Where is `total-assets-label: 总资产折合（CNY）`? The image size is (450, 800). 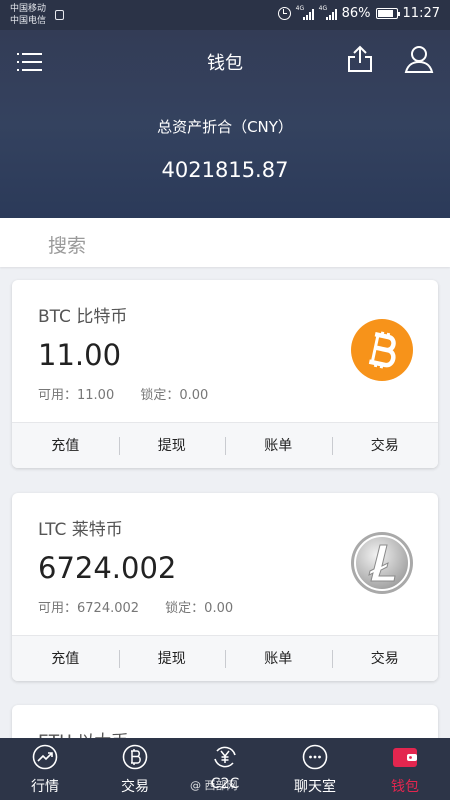 total-assets-label: 总资产折合（CNY） is located at coordinates (225, 127).